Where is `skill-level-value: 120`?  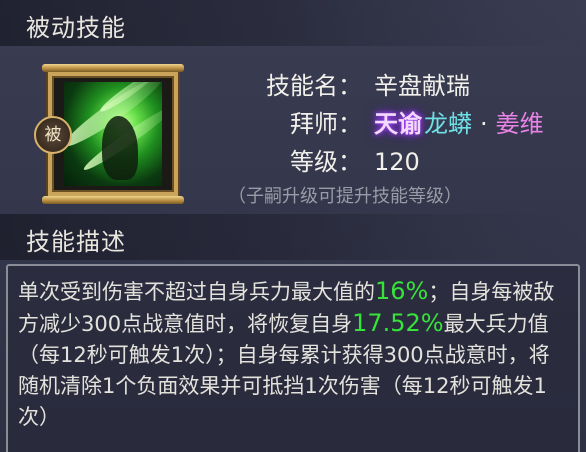
skill-level-value: 120 is located at coordinates (397, 162).